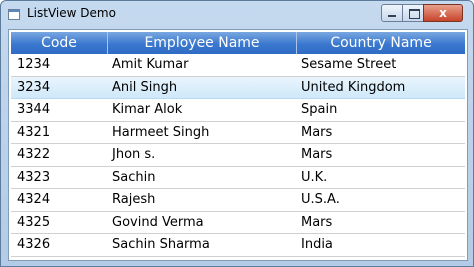 The height and width of the screenshot is (267, 474). What do you see at coordinates (34, 244) in the screenshot?
I see `cell-code: 4326` at bounding box center [34, 244].